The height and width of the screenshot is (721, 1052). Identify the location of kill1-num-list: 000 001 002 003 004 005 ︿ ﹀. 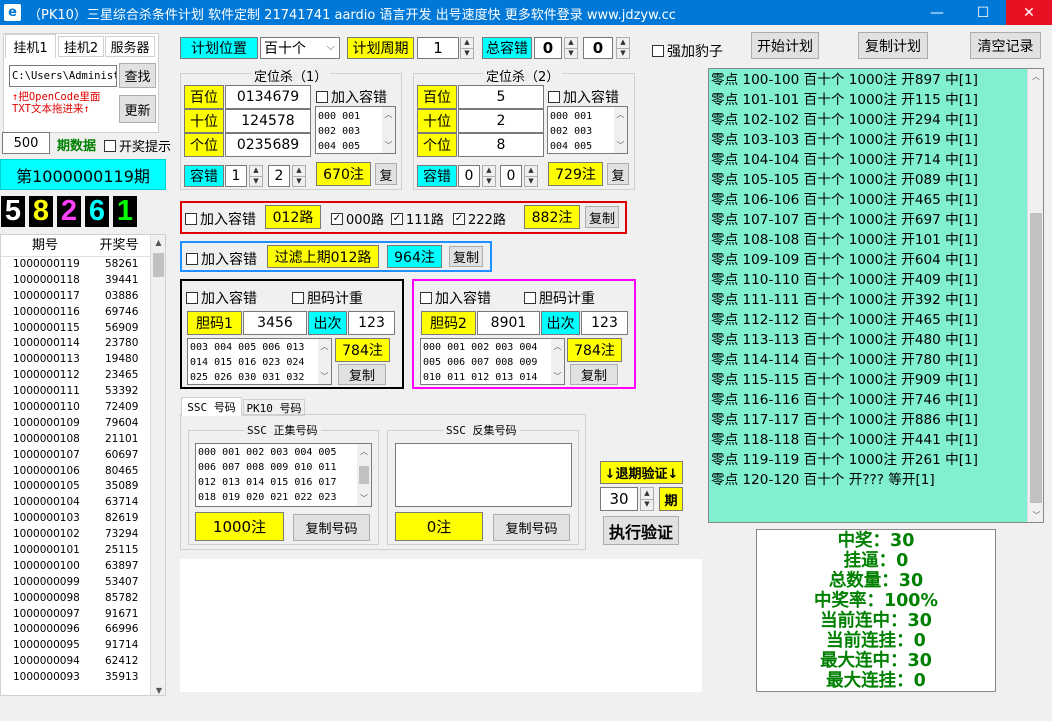
(355, 130).